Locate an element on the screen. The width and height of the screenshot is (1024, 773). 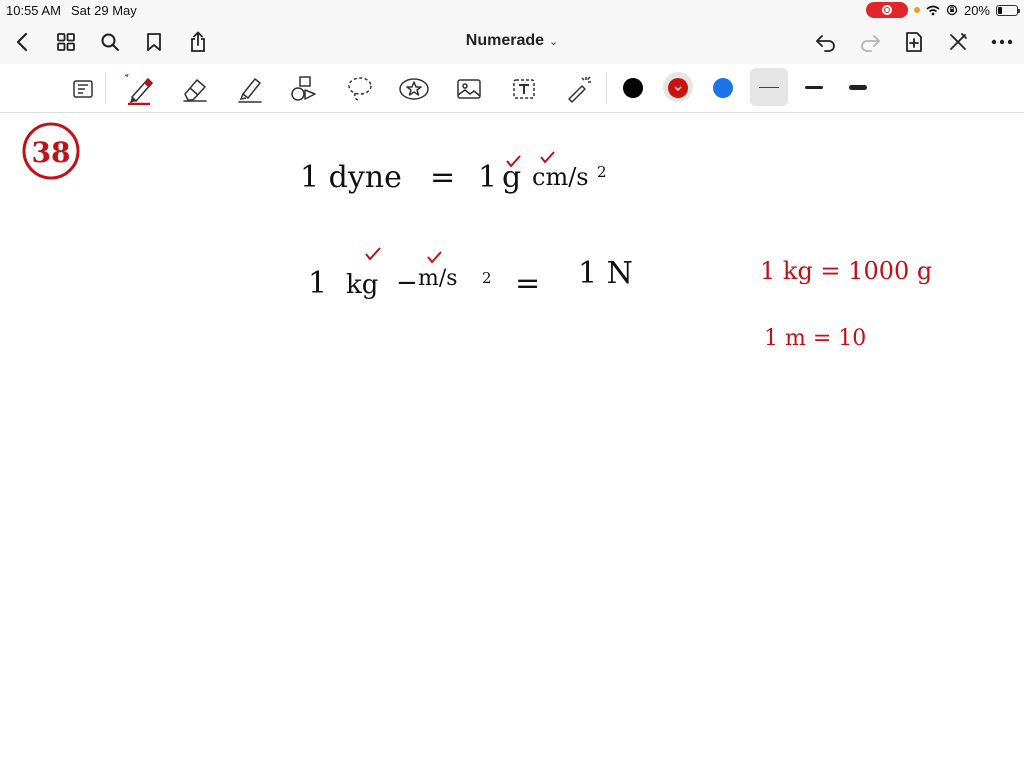
thumbnails-button is located at coordinates (66, 42).